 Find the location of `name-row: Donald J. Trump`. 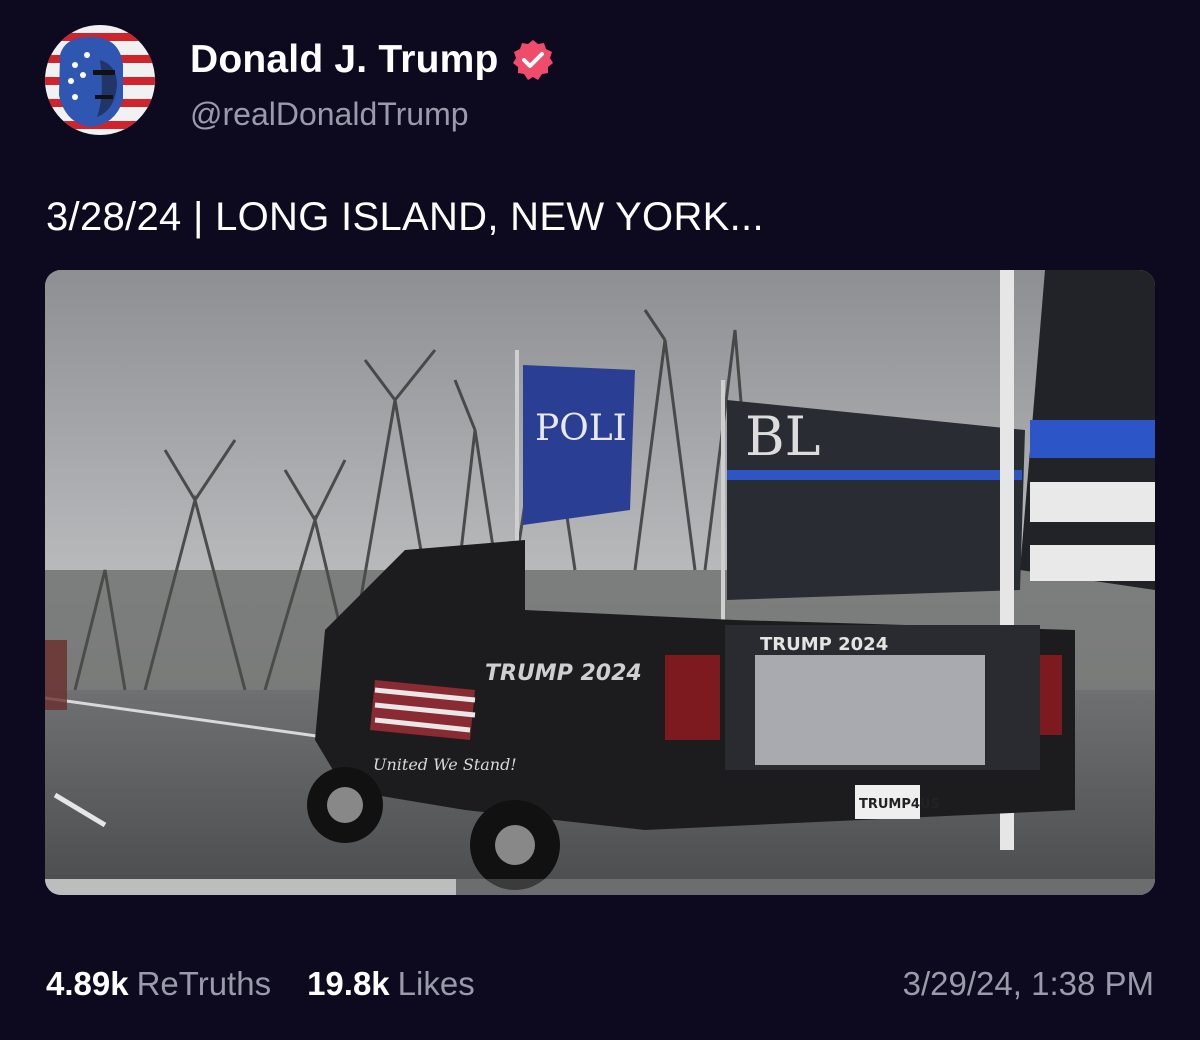

name-row: Donald J. Trump is located at coordinates (372, 60).